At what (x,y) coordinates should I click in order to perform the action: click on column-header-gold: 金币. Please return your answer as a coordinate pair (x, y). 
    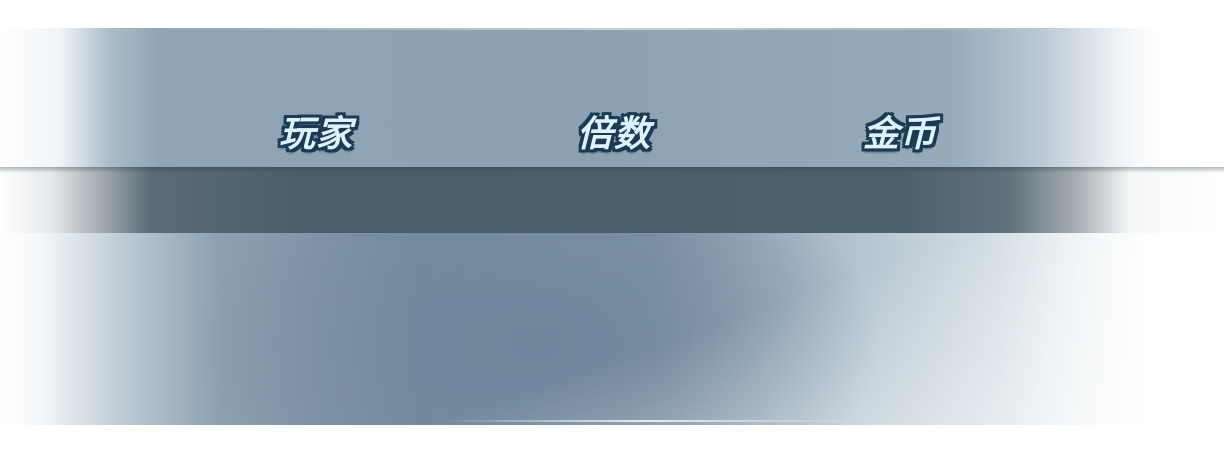
    Looking at the image, I should click on (900, 134).